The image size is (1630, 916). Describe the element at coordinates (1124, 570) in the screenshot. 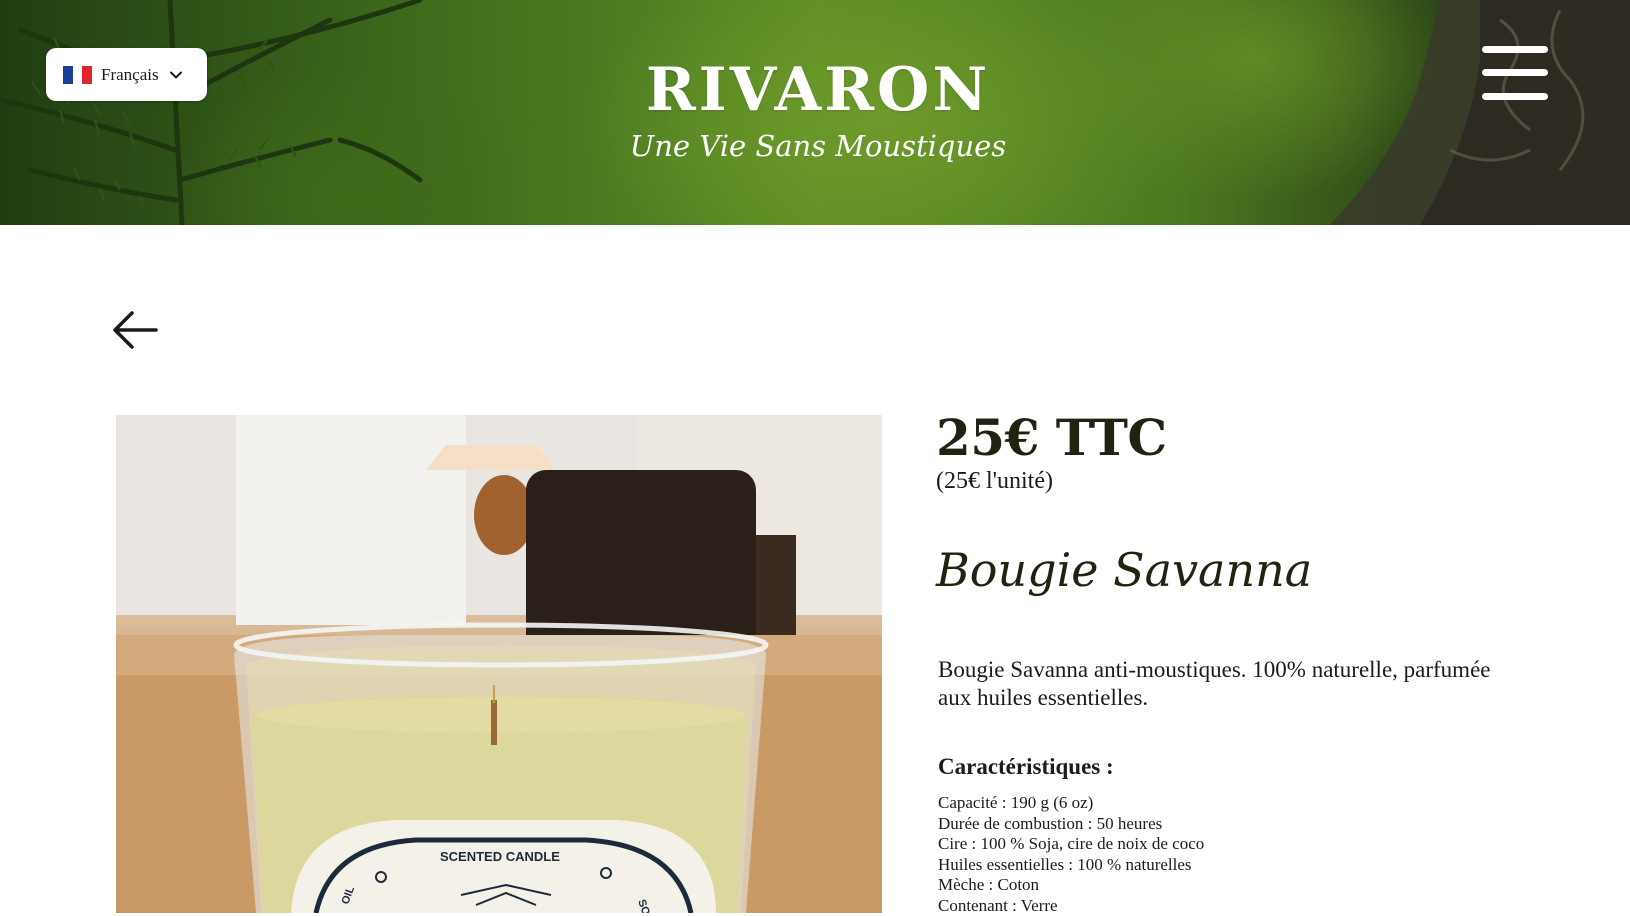

I see `product-title: Bougie Savanna` at that location.